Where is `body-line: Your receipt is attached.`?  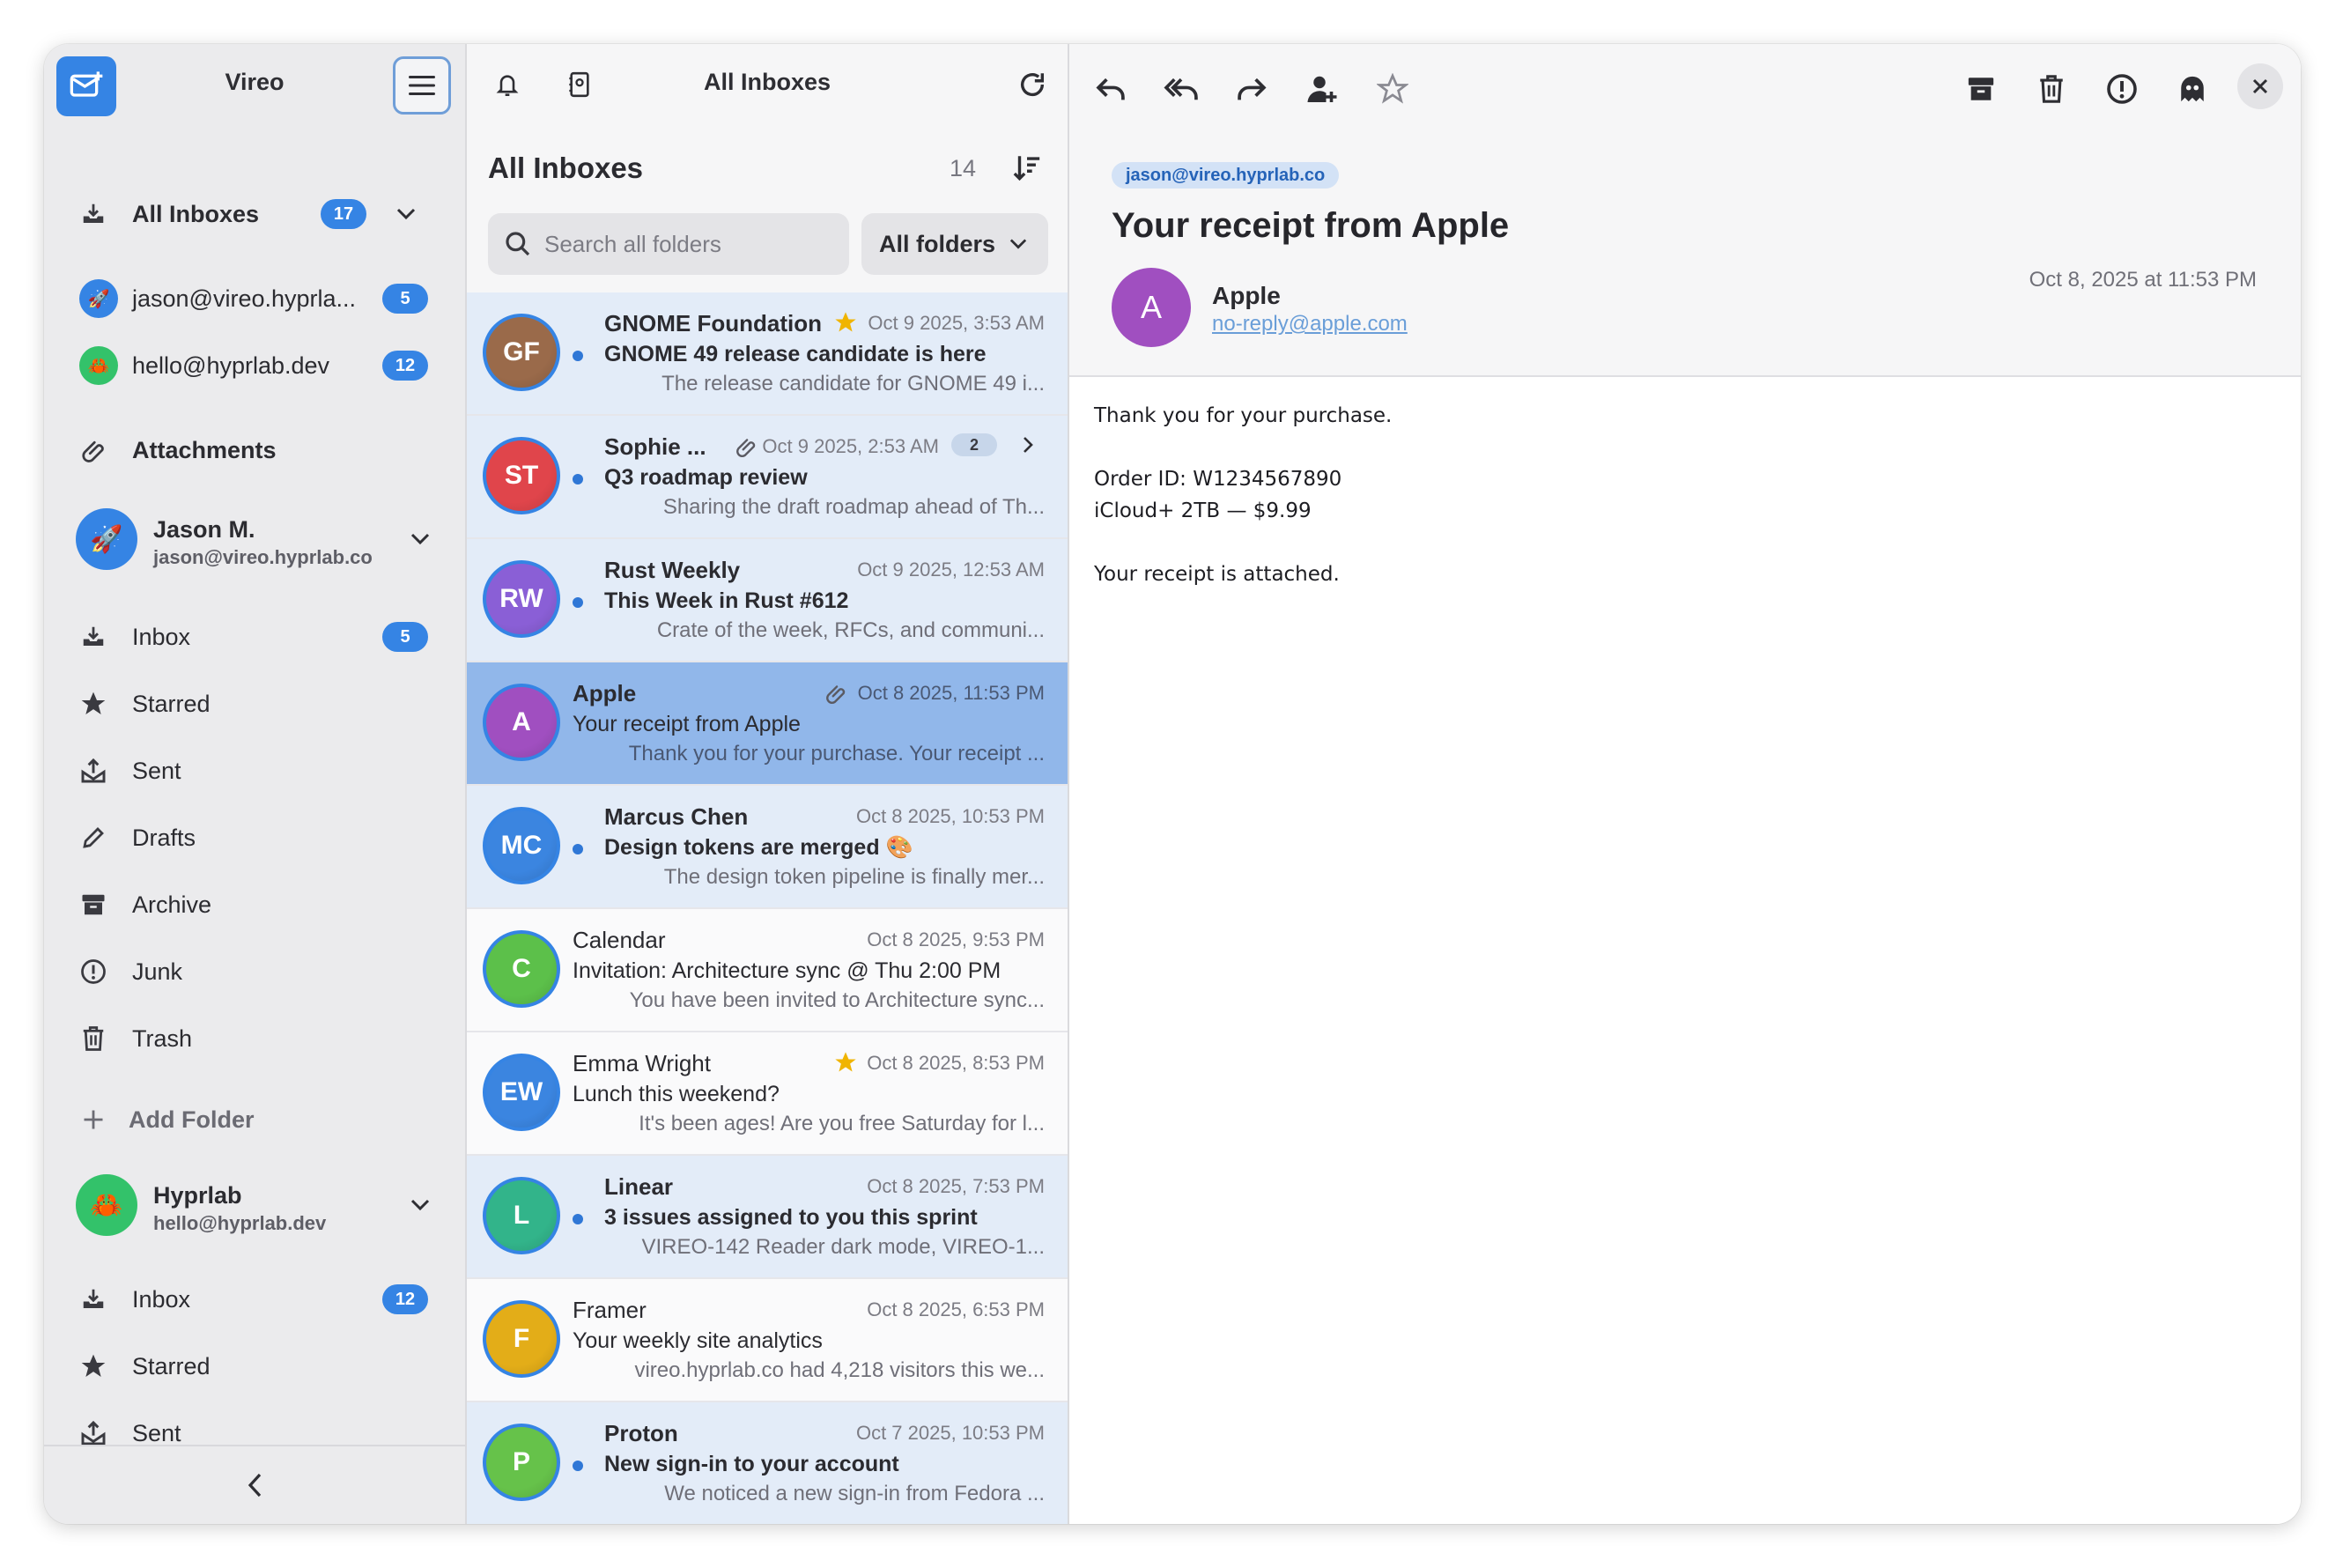
body-line: Your receipt is attached. is located at coordinates (1217, 574).